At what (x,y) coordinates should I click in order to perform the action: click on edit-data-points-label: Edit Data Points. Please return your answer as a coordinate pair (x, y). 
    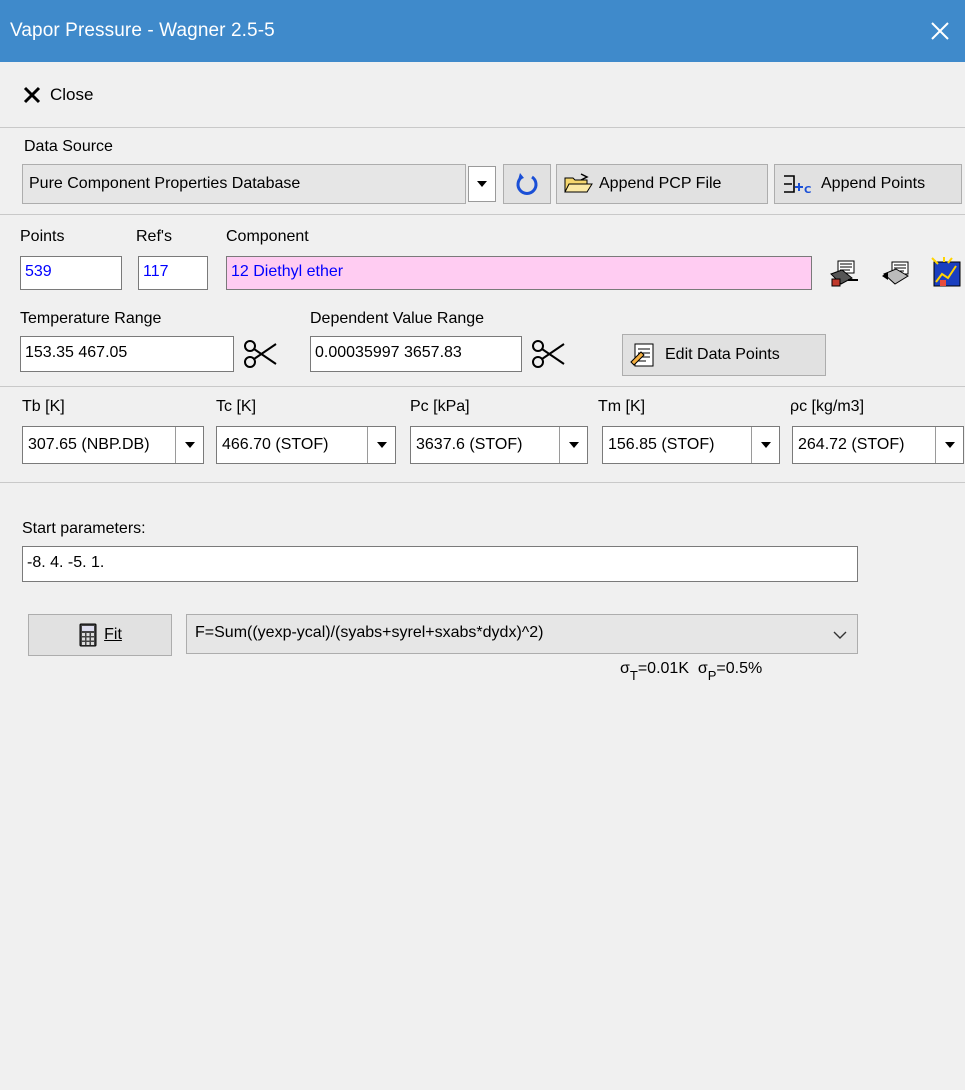
    Looking at the image, I should click on (722, 354).